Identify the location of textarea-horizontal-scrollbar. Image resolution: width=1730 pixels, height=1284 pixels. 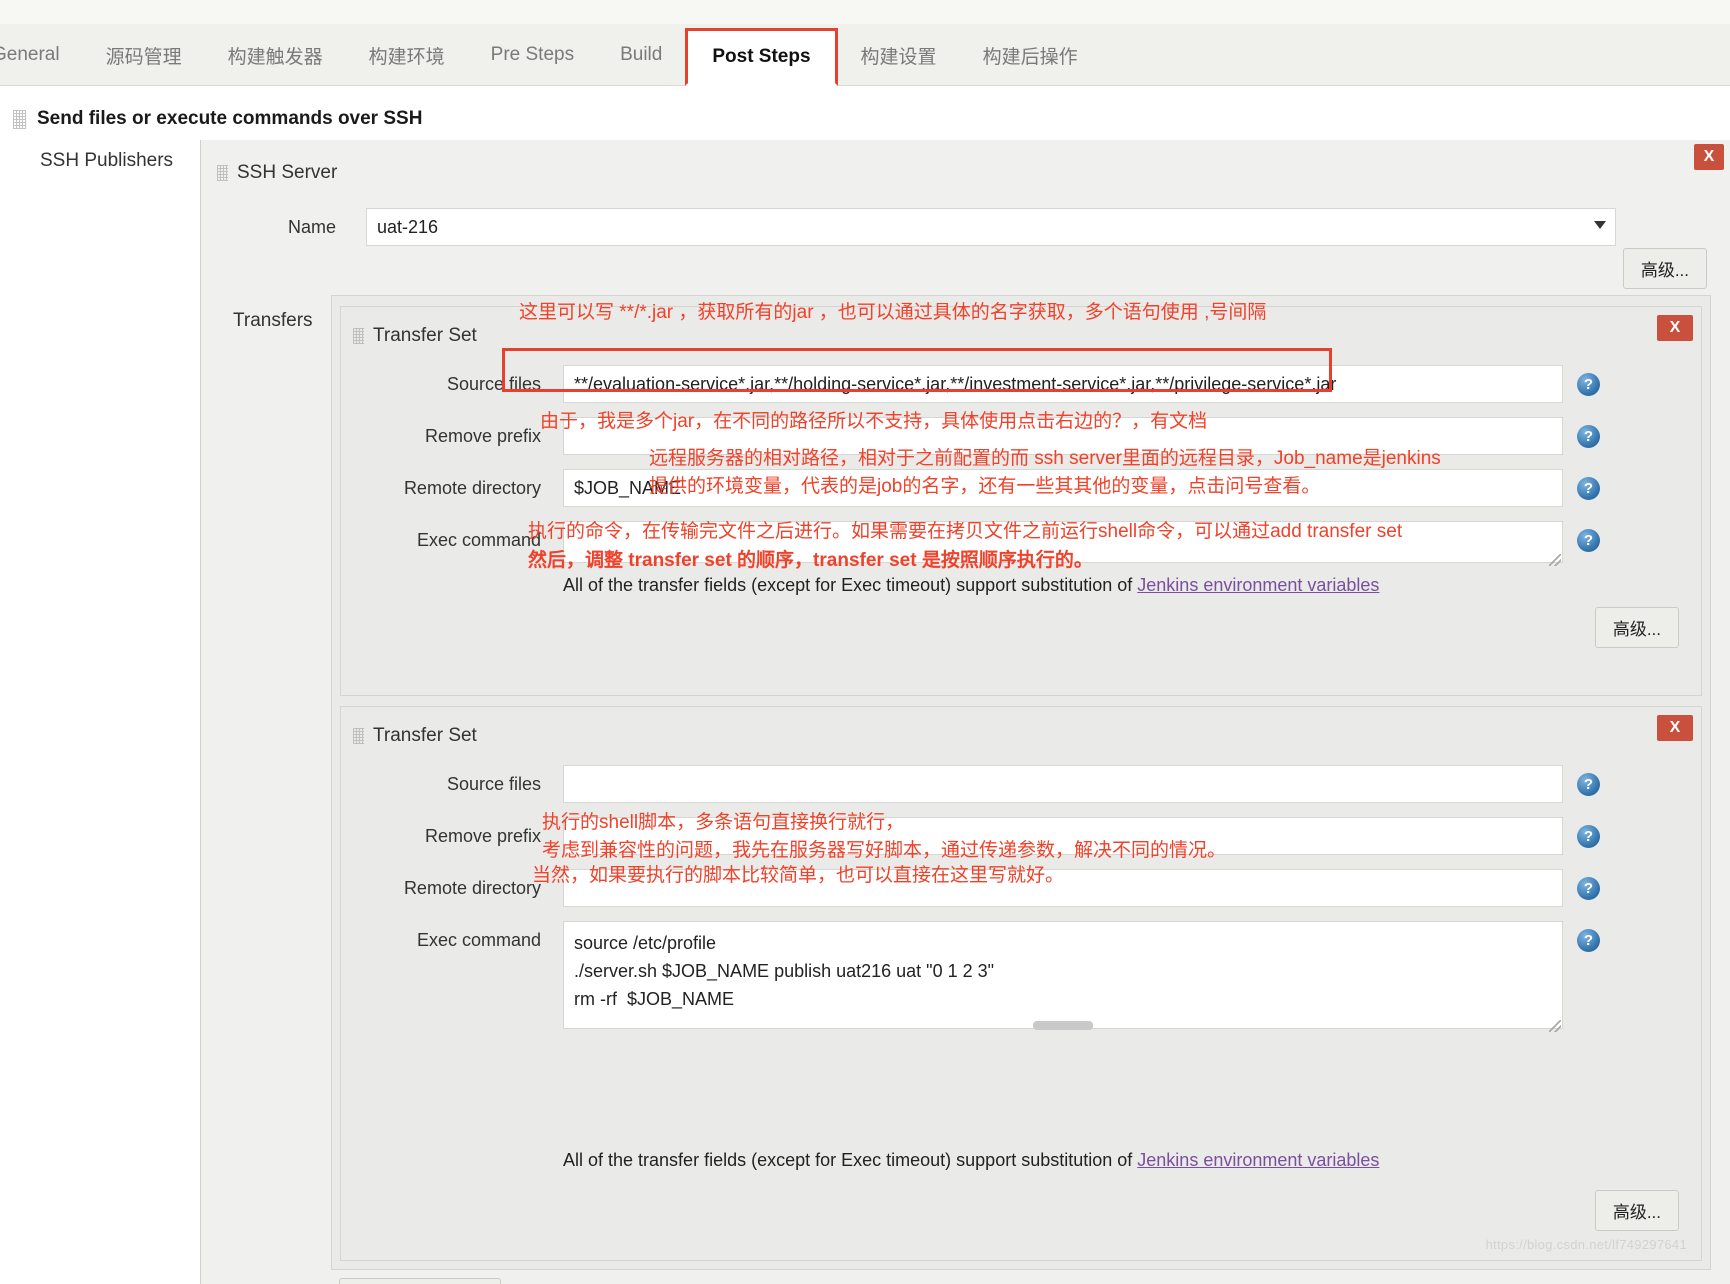
(1063, 1025).